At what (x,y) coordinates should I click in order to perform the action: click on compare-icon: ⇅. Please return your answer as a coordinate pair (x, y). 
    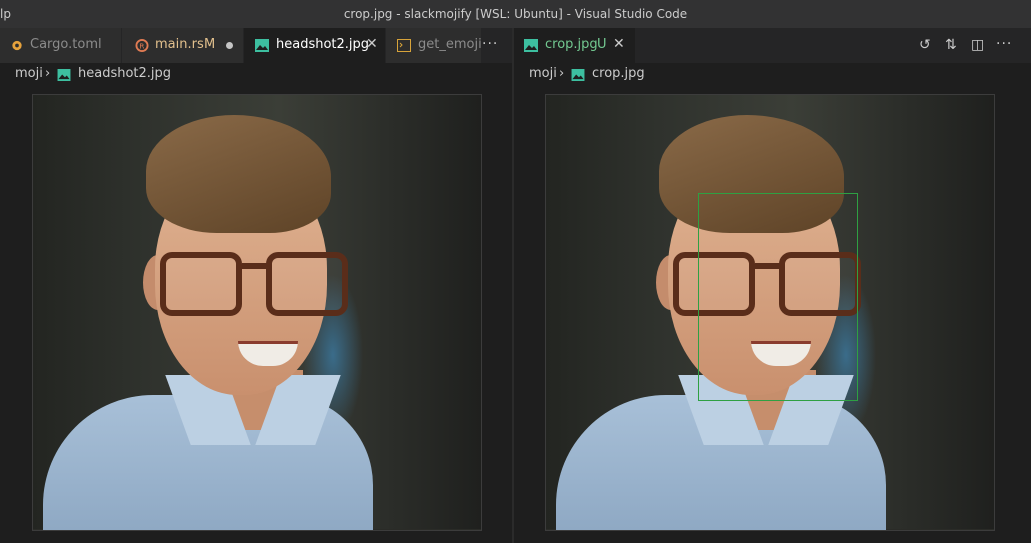
    Looking at the image, I should click on (951, 45).